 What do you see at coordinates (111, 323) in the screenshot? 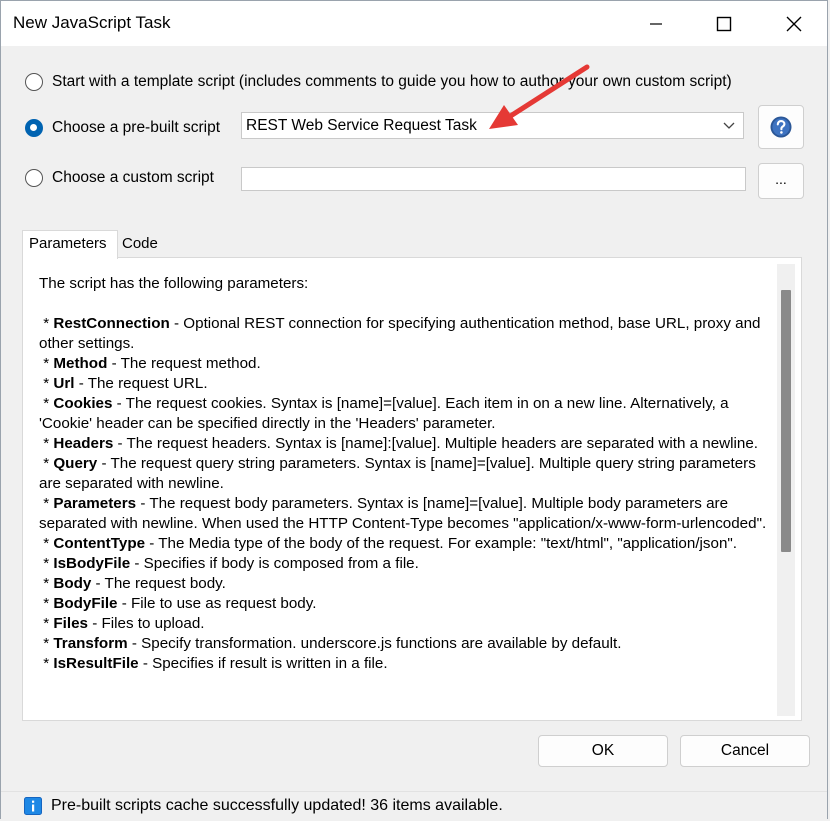
I see `param-name: RestConnection` at bounding box center [111, 323].